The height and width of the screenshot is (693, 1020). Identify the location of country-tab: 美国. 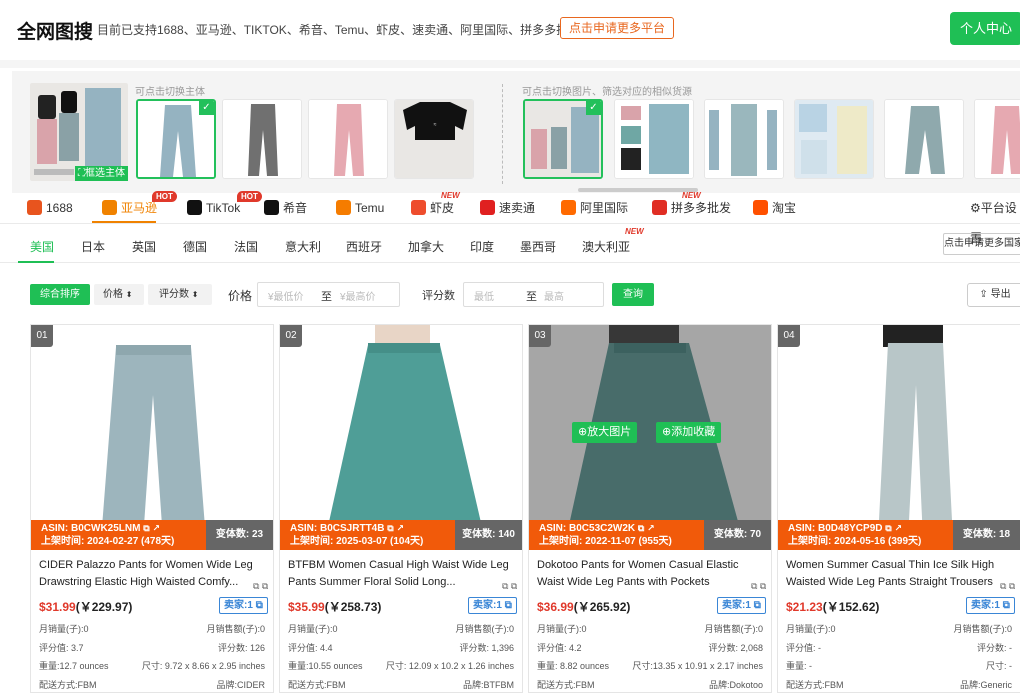
(42, 247).